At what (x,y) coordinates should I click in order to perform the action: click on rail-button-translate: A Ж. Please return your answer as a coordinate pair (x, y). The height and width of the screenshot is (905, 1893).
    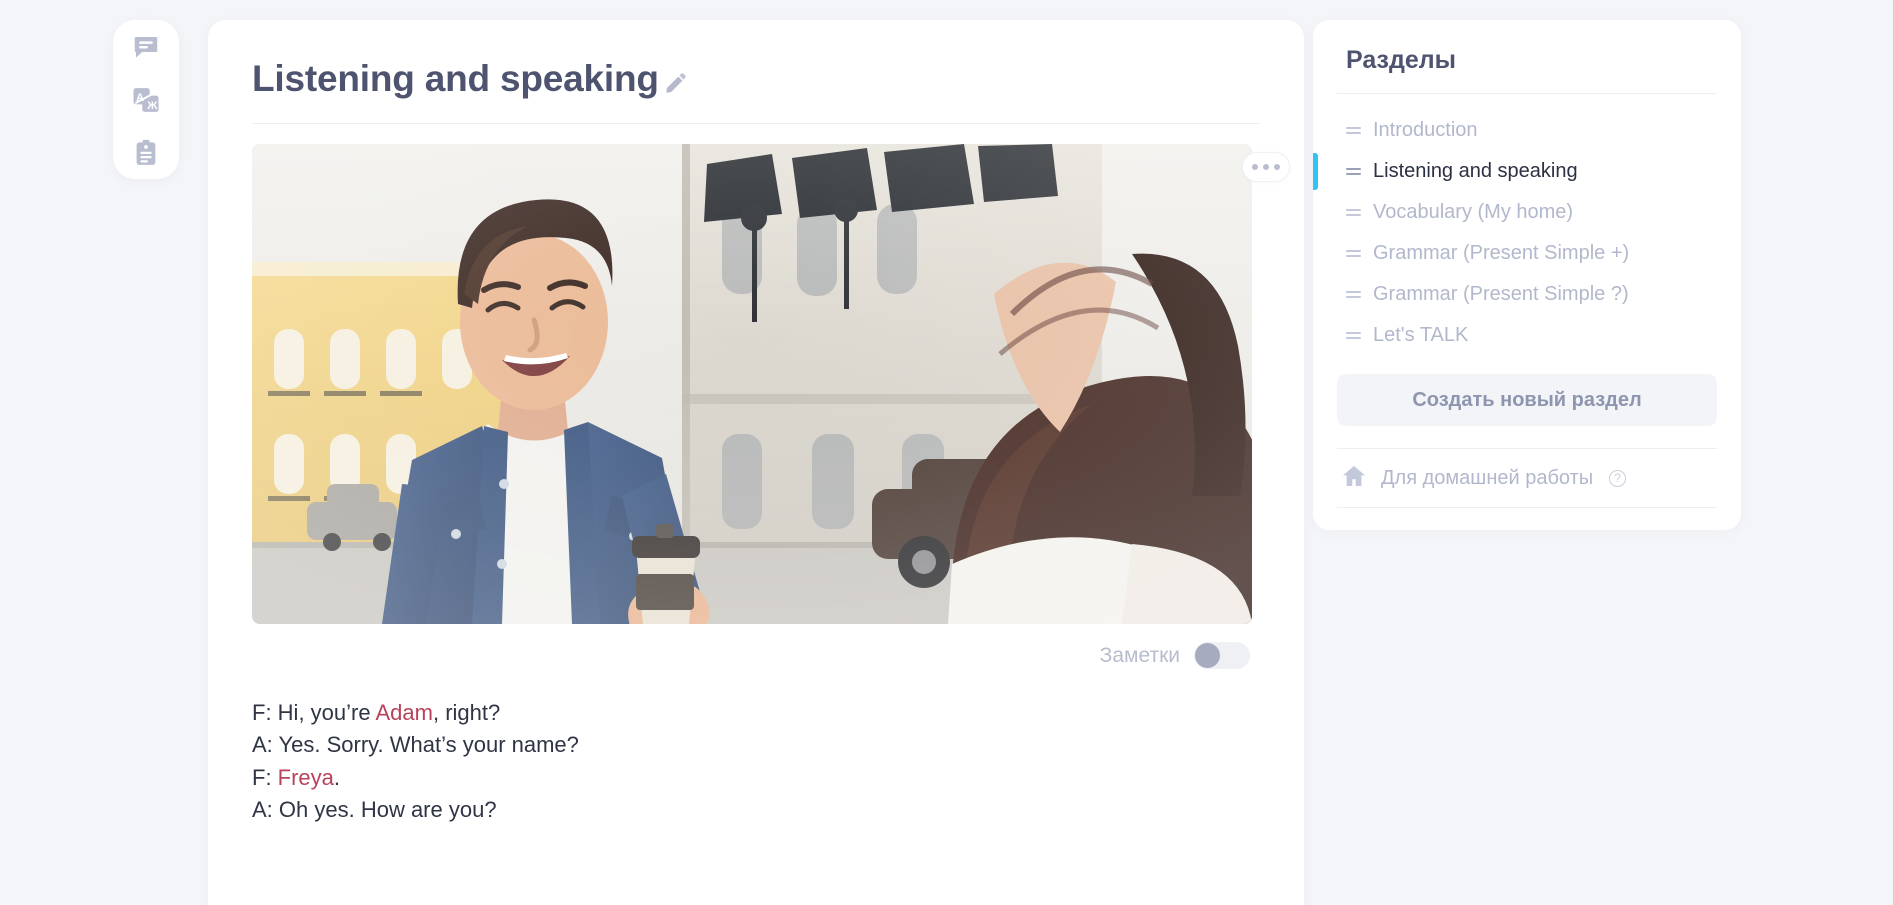
    Looking at the image, I should click on (146, 100).